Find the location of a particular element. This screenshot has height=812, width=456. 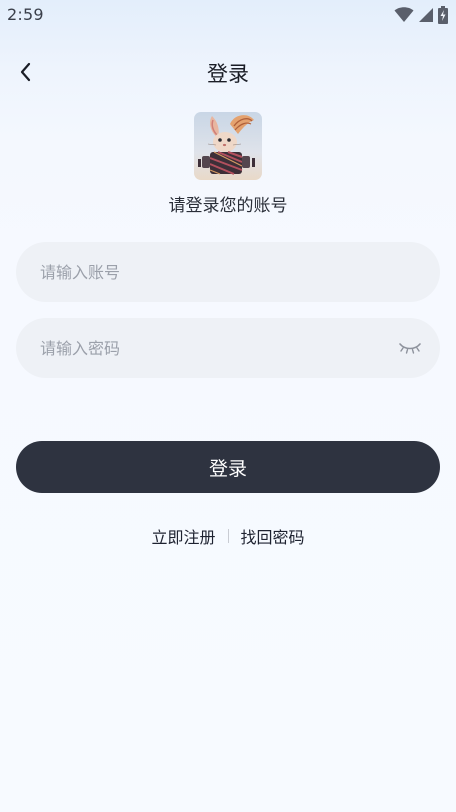

status-icons is located at coordinates (421, 15).